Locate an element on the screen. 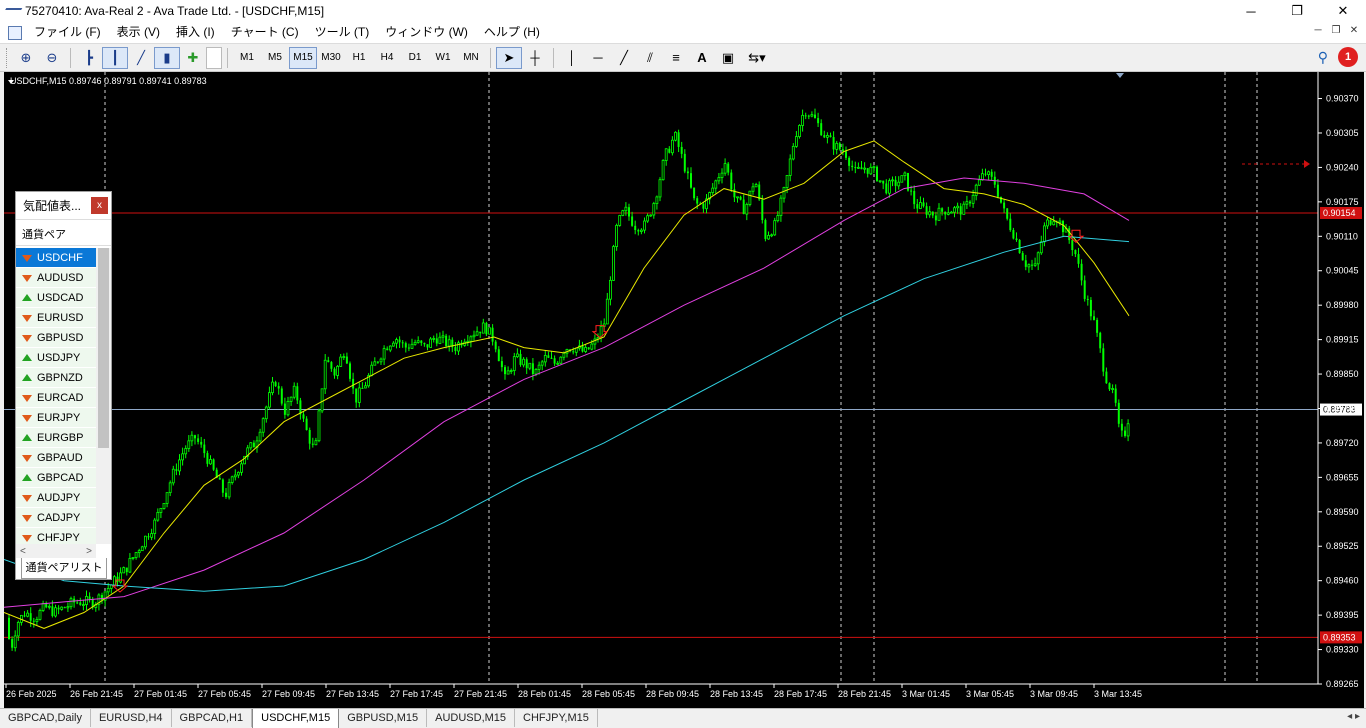  maximize-icon: ❐ is located at coordinates (1297, 11).